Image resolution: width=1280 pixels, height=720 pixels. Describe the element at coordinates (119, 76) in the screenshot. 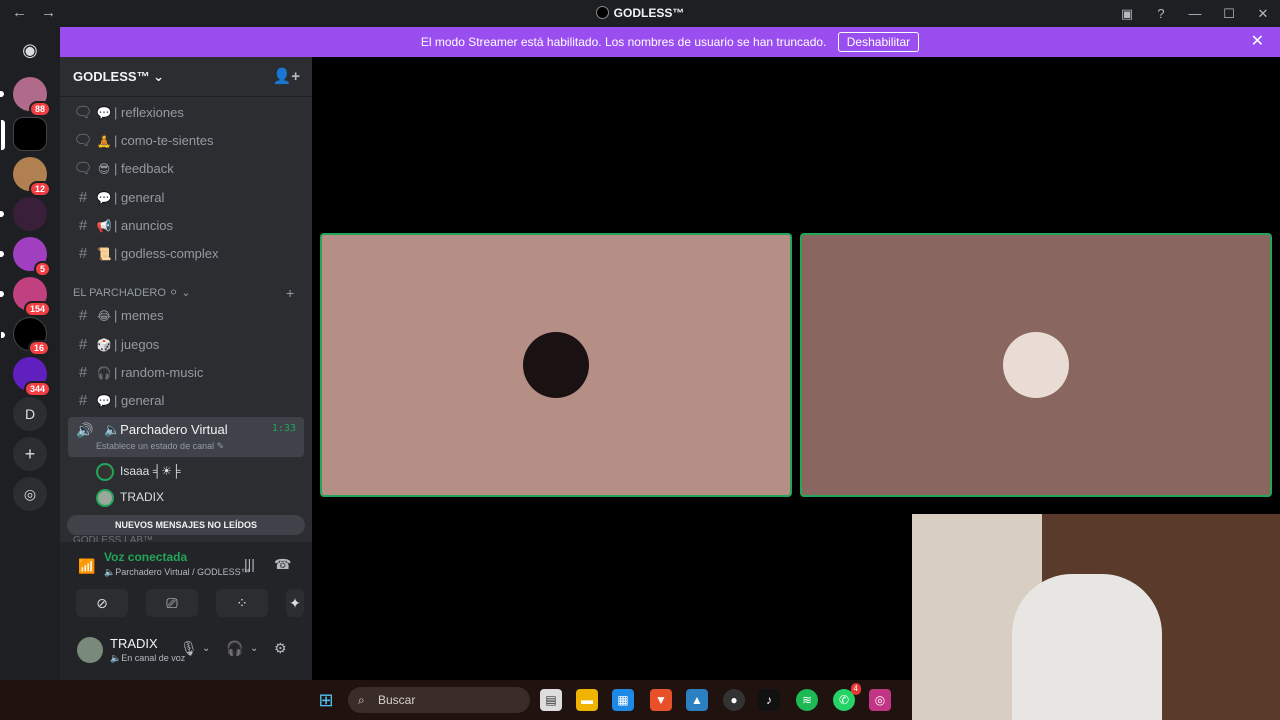

I see `guild-name: GODLESS™ ⌄` at that location.